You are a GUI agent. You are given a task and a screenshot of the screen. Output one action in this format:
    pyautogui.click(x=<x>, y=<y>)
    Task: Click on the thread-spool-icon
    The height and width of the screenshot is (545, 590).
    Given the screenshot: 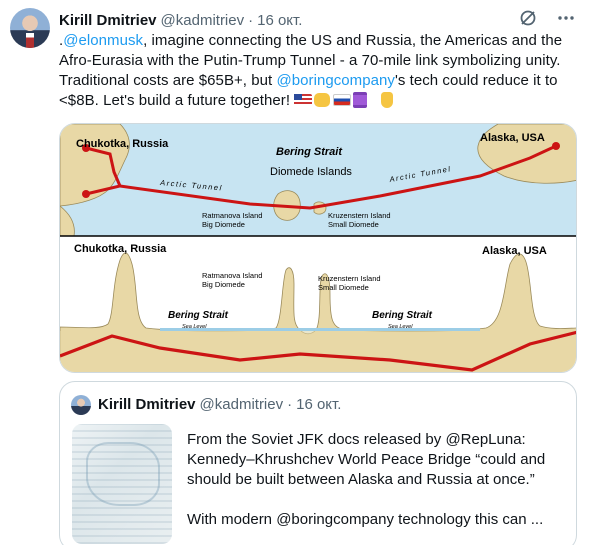 What is the action you would take?
    pyautogui.click(x=360, y=100)
    